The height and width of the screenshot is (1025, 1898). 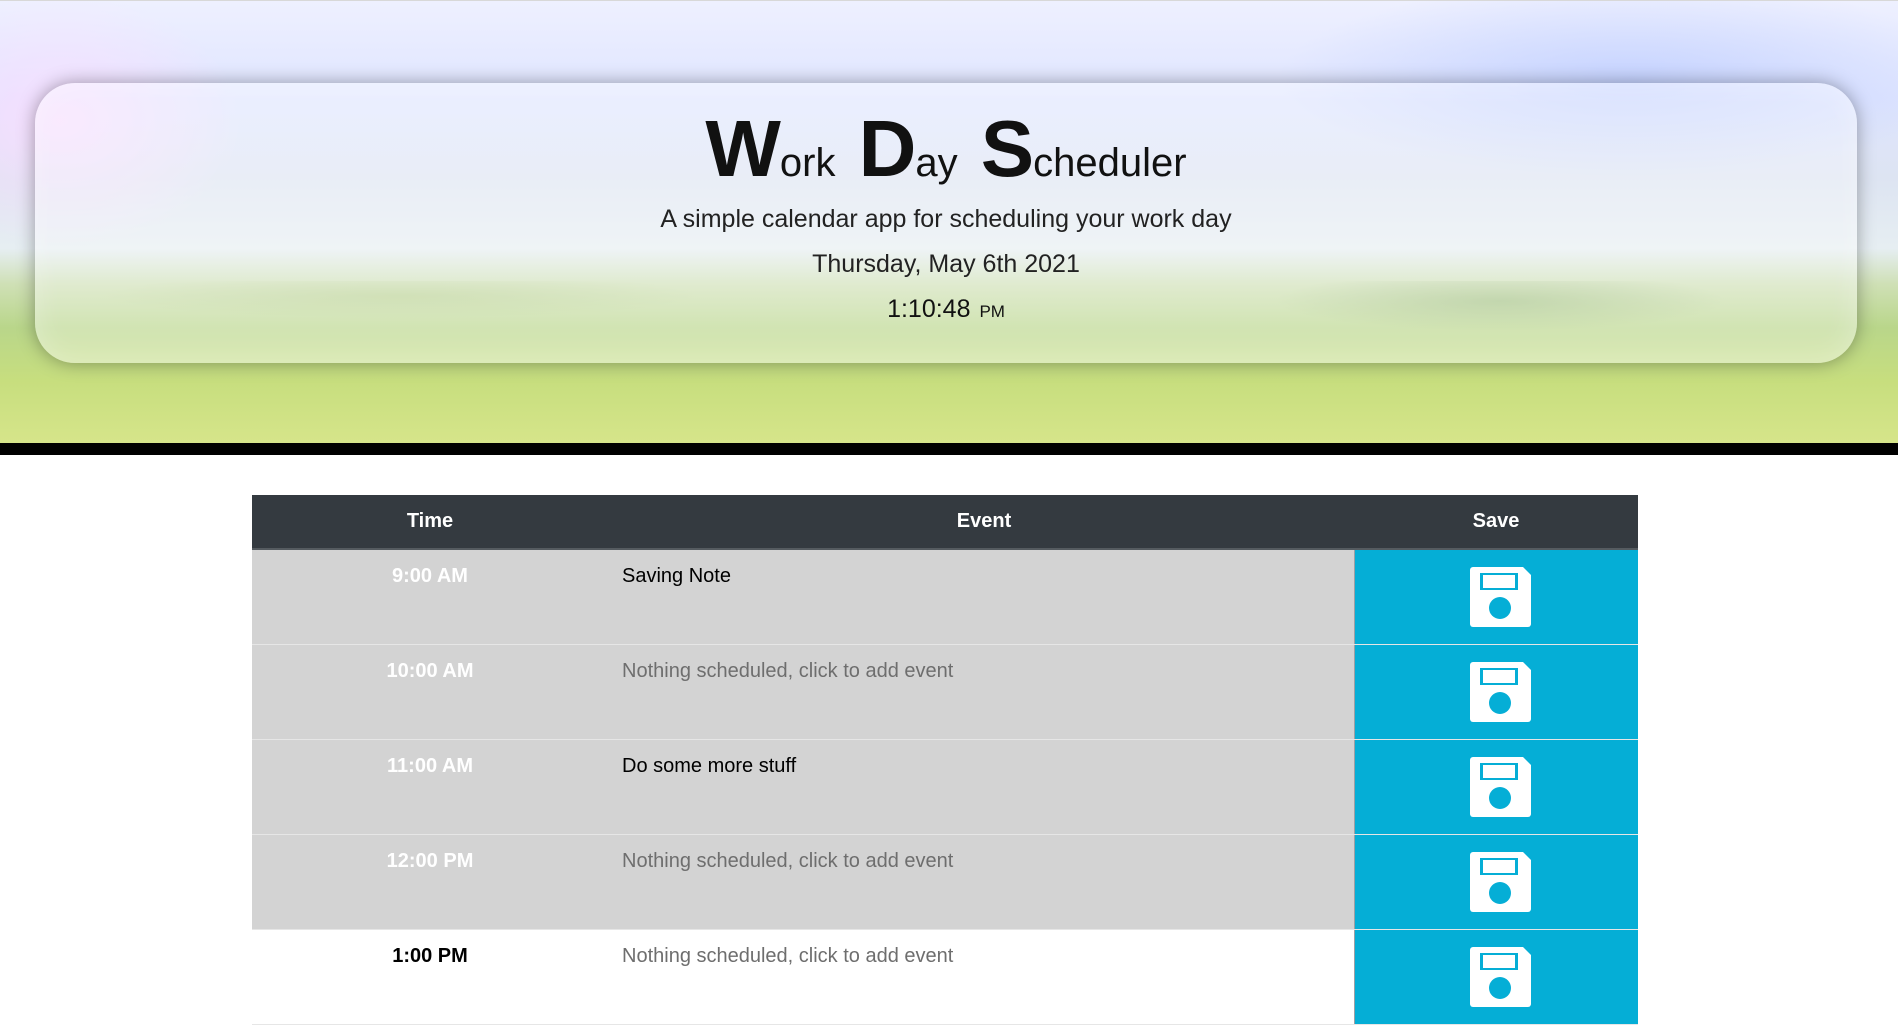 I want to click on current-date: Thursday, May 6th 2021, so click(x=946, y=264).